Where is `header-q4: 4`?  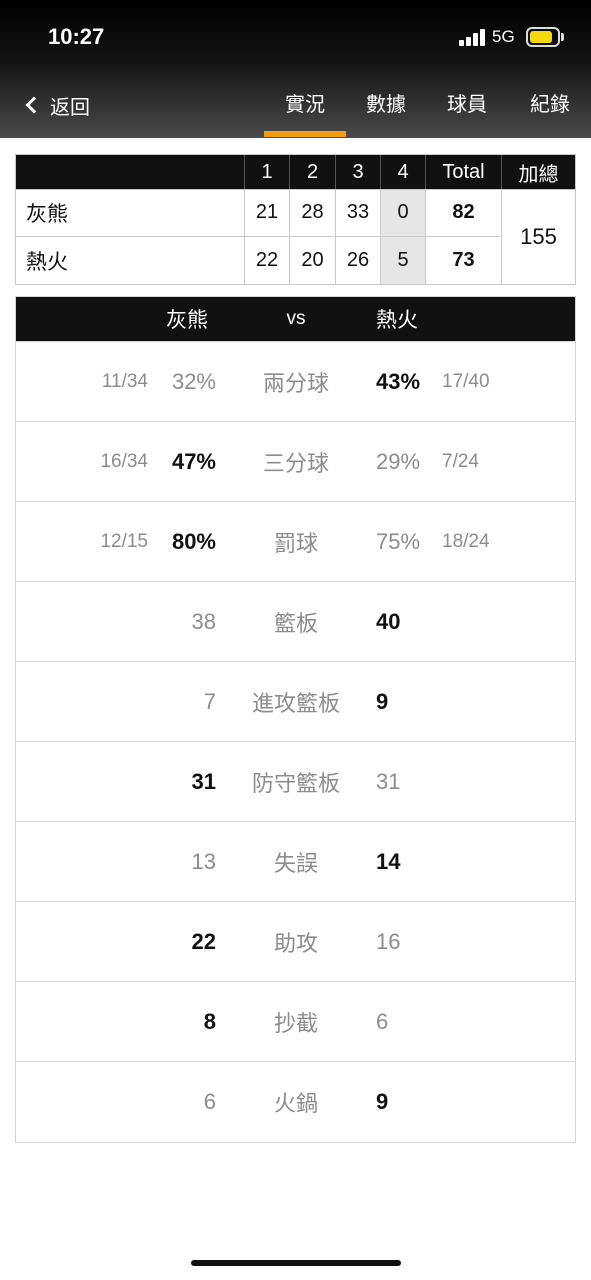
header-q4: 4 is located at coordinates (403, 171).